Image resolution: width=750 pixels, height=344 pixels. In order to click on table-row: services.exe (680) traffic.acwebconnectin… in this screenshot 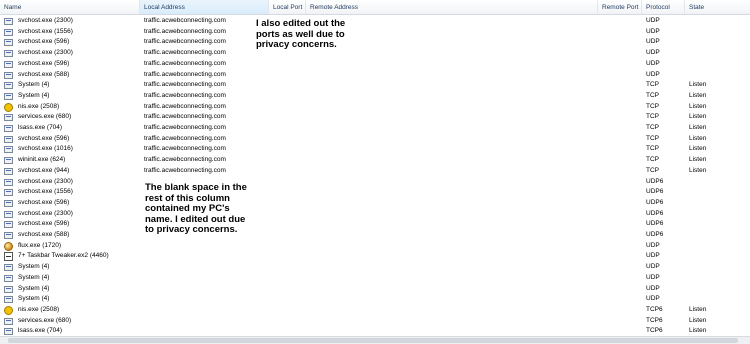, I will do `click(375, 117)`.